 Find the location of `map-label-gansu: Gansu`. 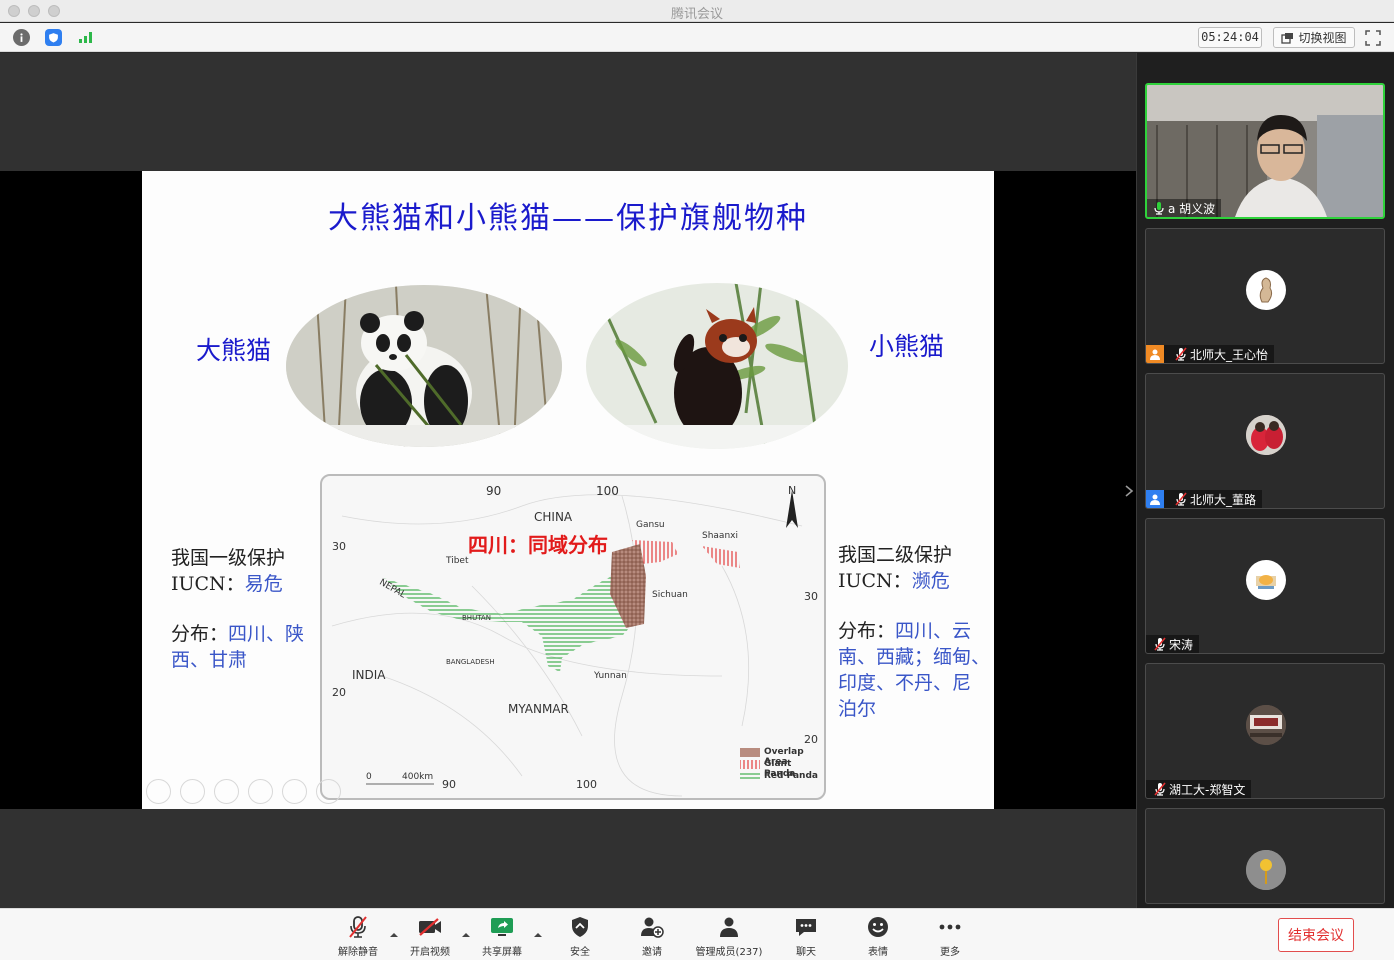

map-label-gansu: Gansu is located at coordinates (650, 525).